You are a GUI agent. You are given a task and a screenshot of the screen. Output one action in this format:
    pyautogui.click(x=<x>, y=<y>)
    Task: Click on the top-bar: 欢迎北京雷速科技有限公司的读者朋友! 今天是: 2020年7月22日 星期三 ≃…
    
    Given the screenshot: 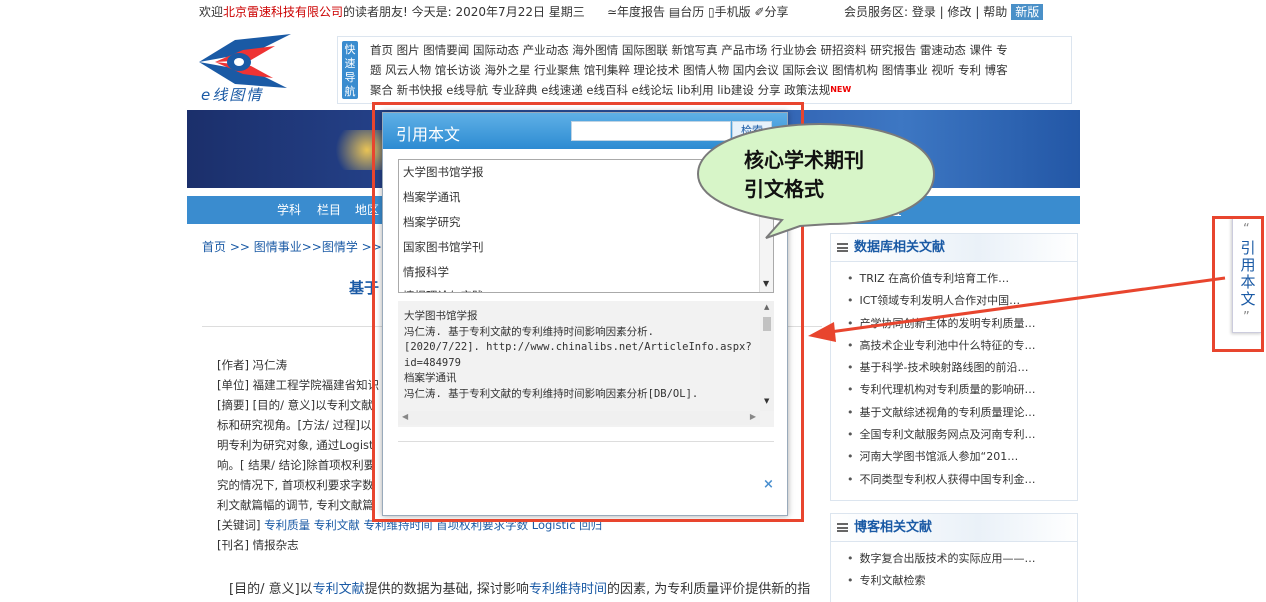 What is the action you would take?
    pyautogui.click(x=633, y=12)
    